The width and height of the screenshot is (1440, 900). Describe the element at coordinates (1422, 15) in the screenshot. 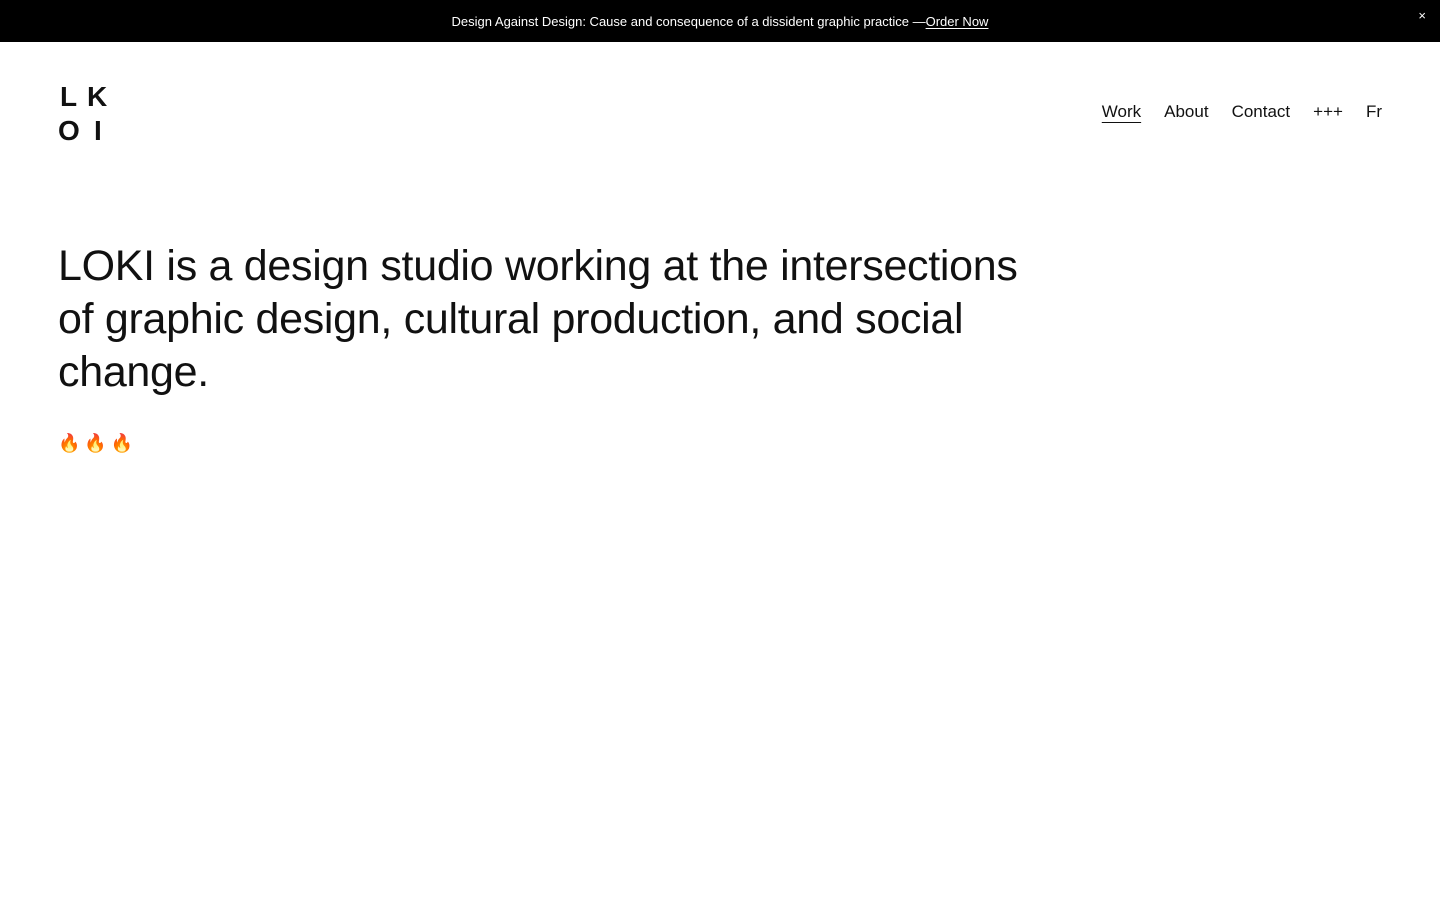

I see `close-icon: ×` at that location.